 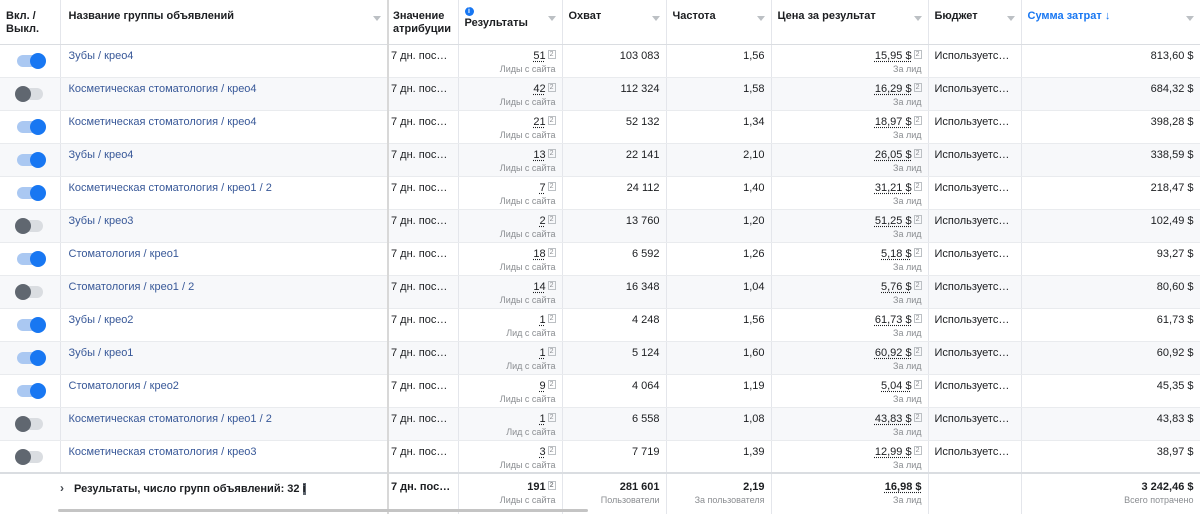 I want to click on col-header-amount-spent: Сумма затрат ↓, so click(x=1110, y=22).